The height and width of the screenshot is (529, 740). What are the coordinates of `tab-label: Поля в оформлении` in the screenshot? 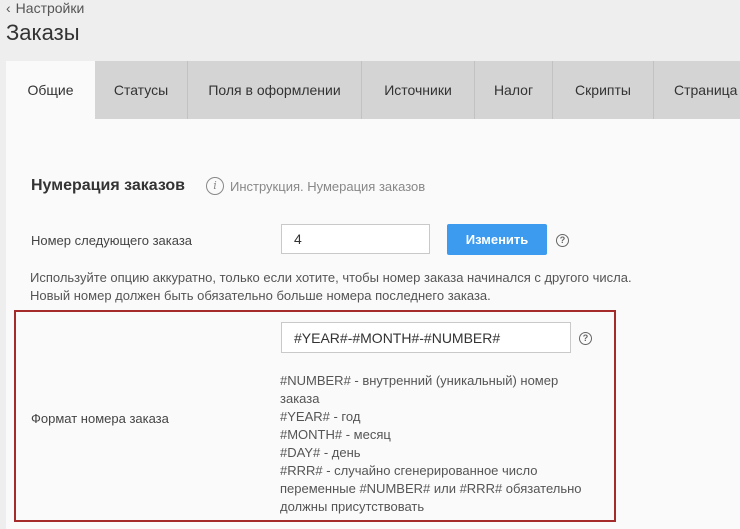 It's located at (274, 90).